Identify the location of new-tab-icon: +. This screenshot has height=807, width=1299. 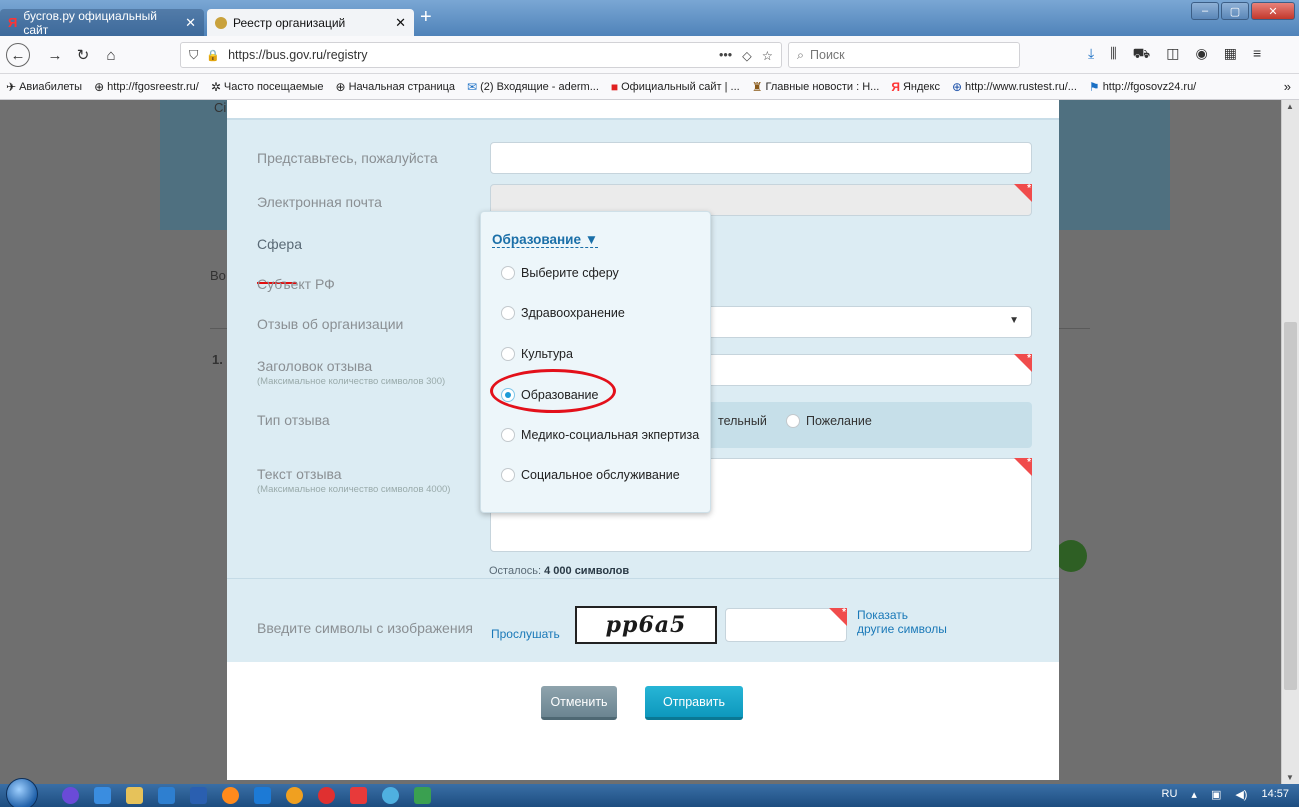
(426, 17).